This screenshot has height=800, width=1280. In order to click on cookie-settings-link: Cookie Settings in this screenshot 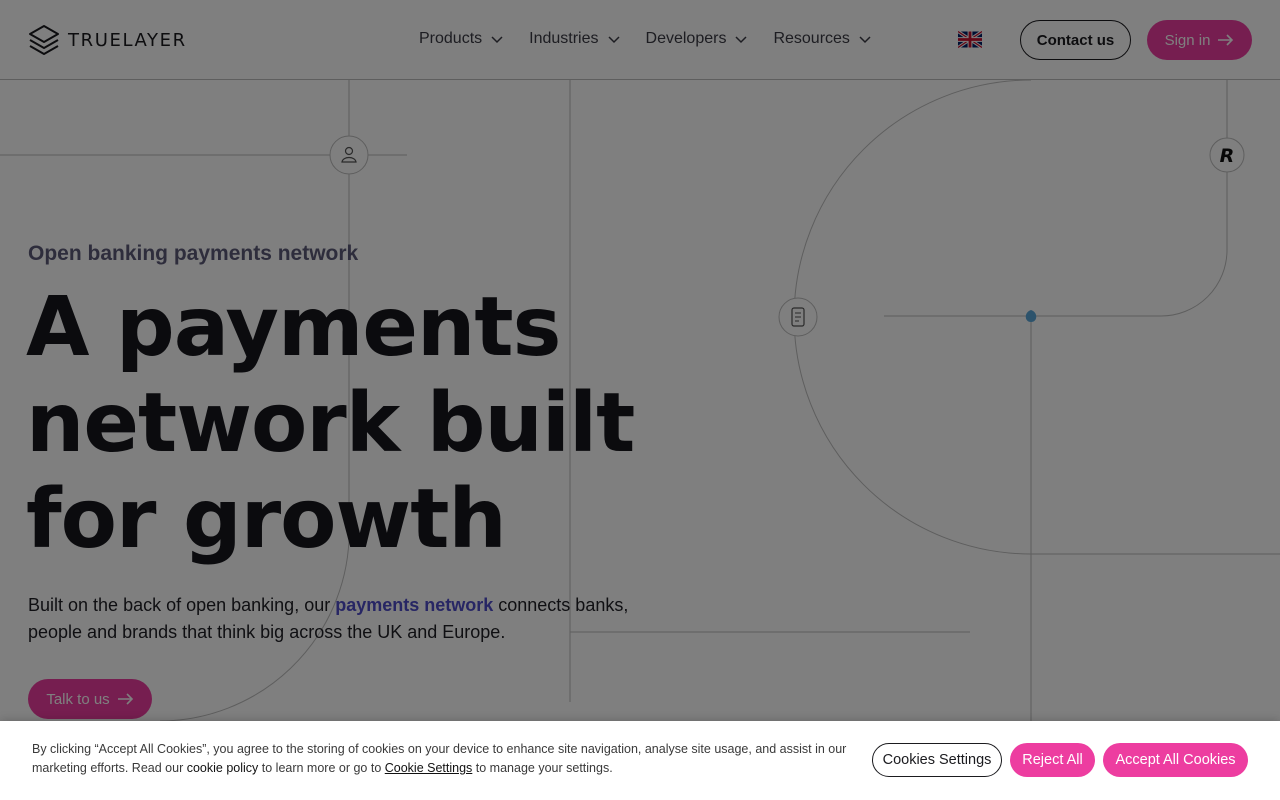, I will do `click(429, 768)`.